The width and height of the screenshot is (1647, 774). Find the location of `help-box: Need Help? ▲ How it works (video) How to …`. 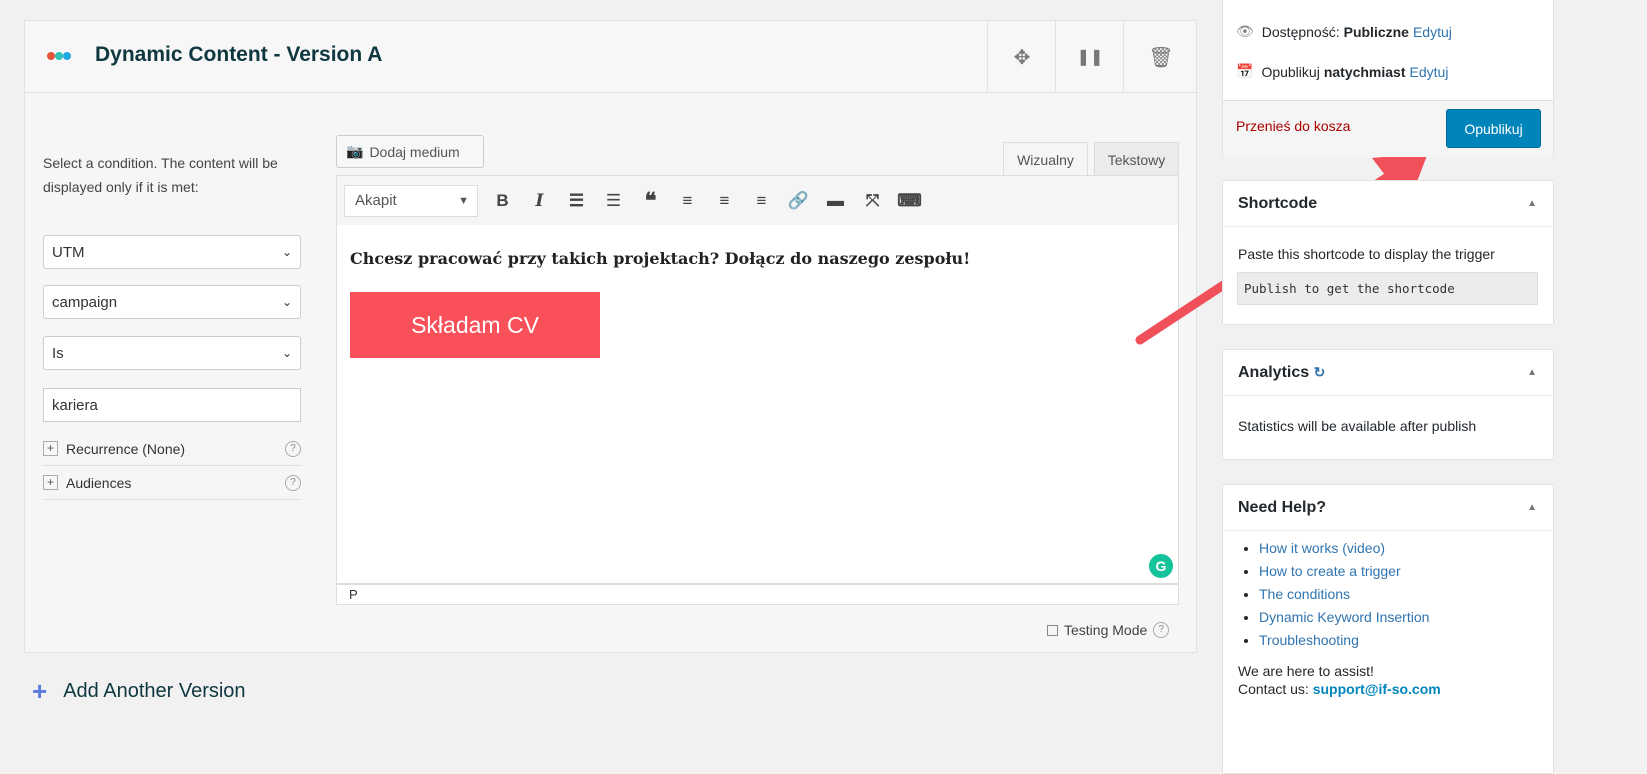

help-box: Need Help? ▲ How it works (video) How to … is located at coordinates (1388, 629).